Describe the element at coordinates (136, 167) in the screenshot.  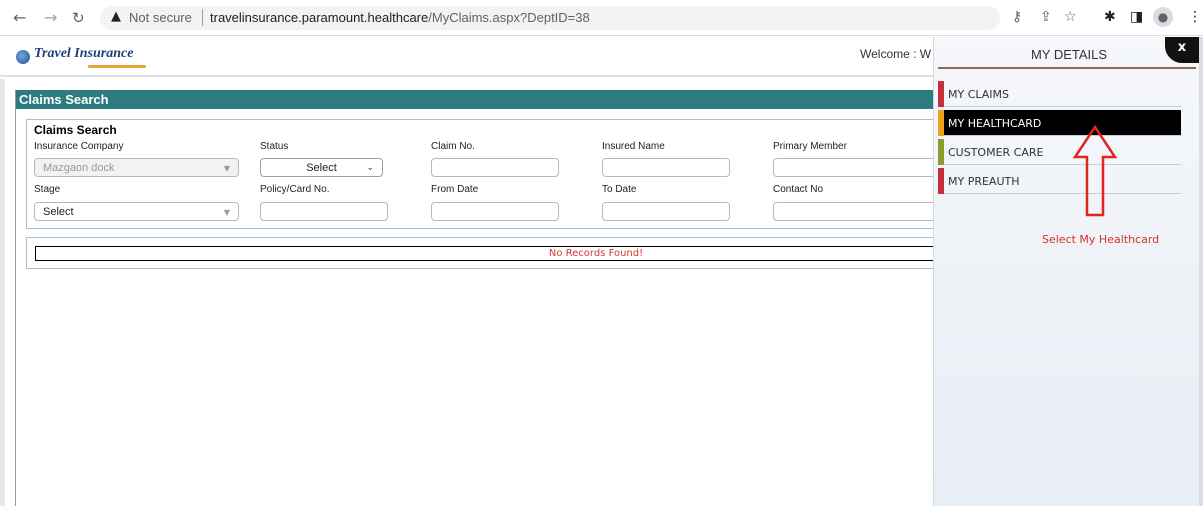
I see `insurance-company-select: Mazgaon dock ▼` at that location.